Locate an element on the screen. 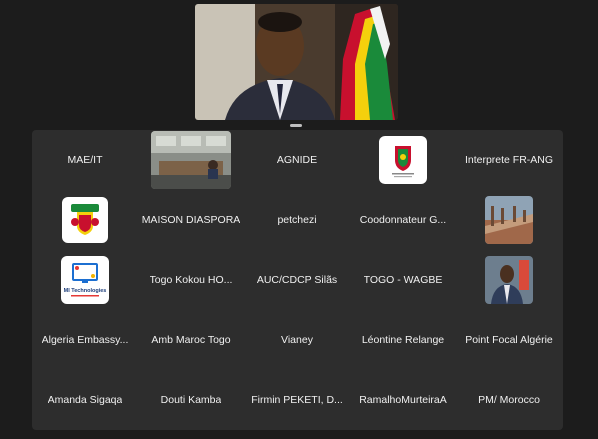 The image size is (598, 439). speaker-video-frame is located at coordinates (296, 62).